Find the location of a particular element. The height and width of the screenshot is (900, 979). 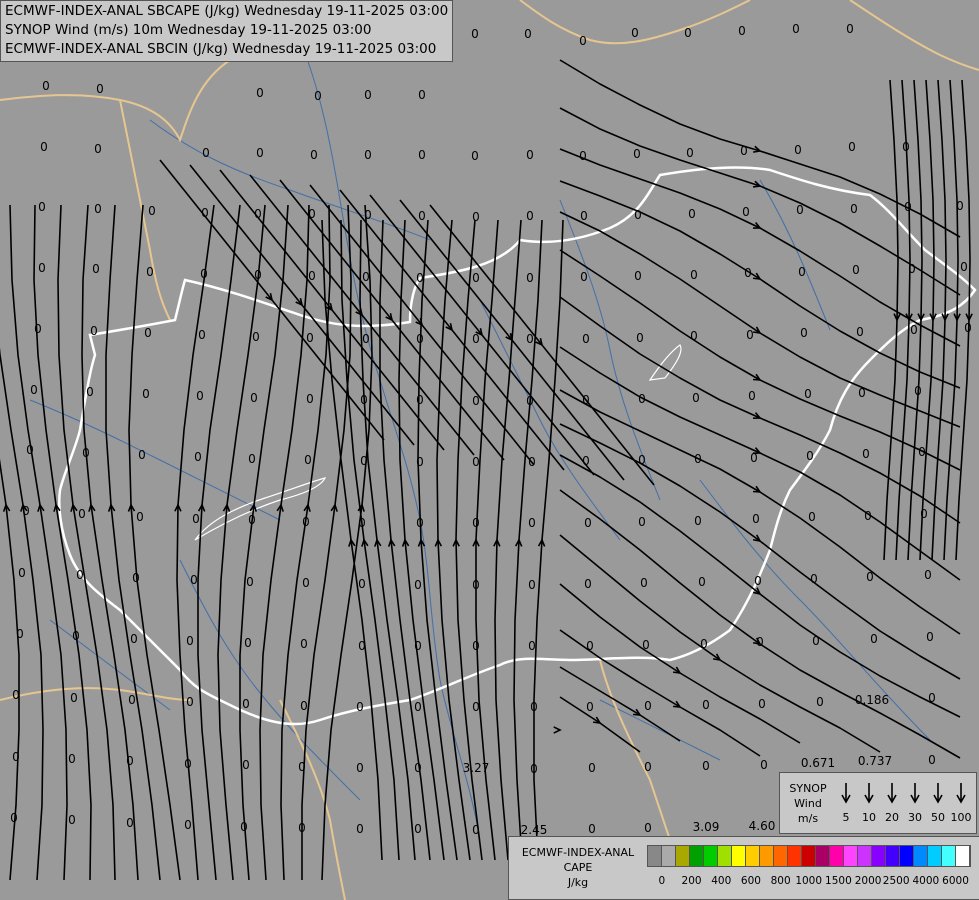

wind-legend-step-label: 30 is located at coordinates (915, 817).